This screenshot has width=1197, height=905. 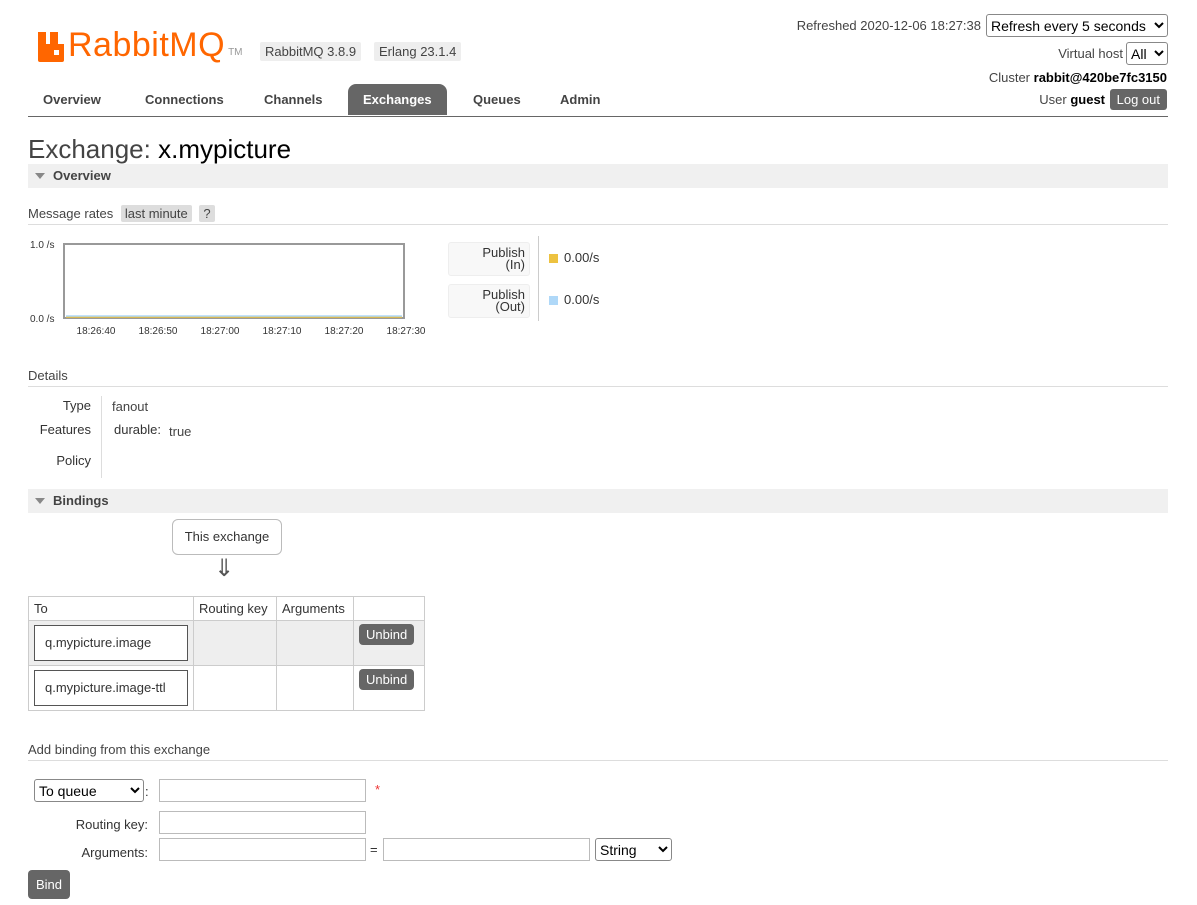 What do you see at coordinates (598, 176) in the screenshot?
I see `overview-section-header: Overview` at bounding box center [598, 176].